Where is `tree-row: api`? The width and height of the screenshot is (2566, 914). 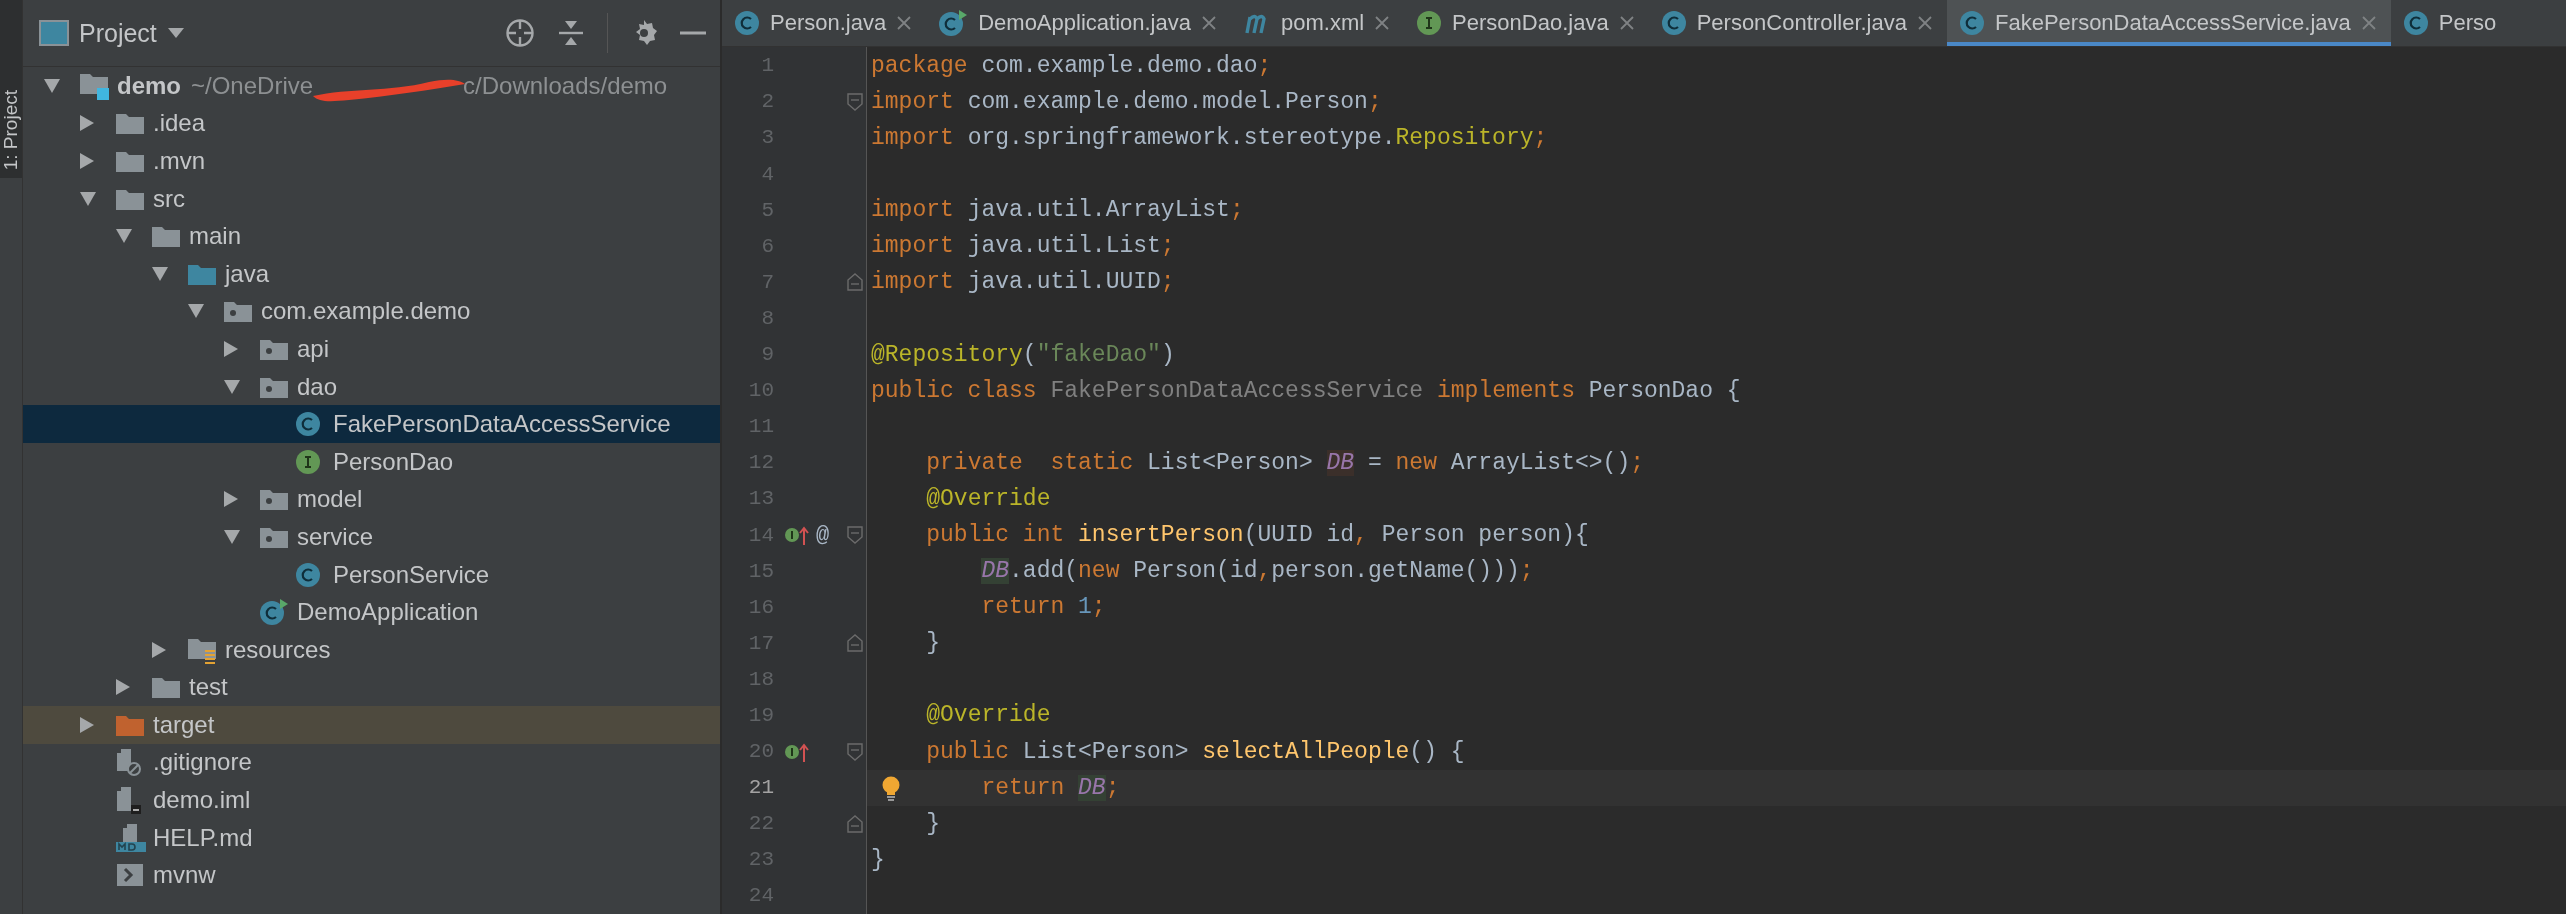
tree-row: api is located at coordinates (371, 349).